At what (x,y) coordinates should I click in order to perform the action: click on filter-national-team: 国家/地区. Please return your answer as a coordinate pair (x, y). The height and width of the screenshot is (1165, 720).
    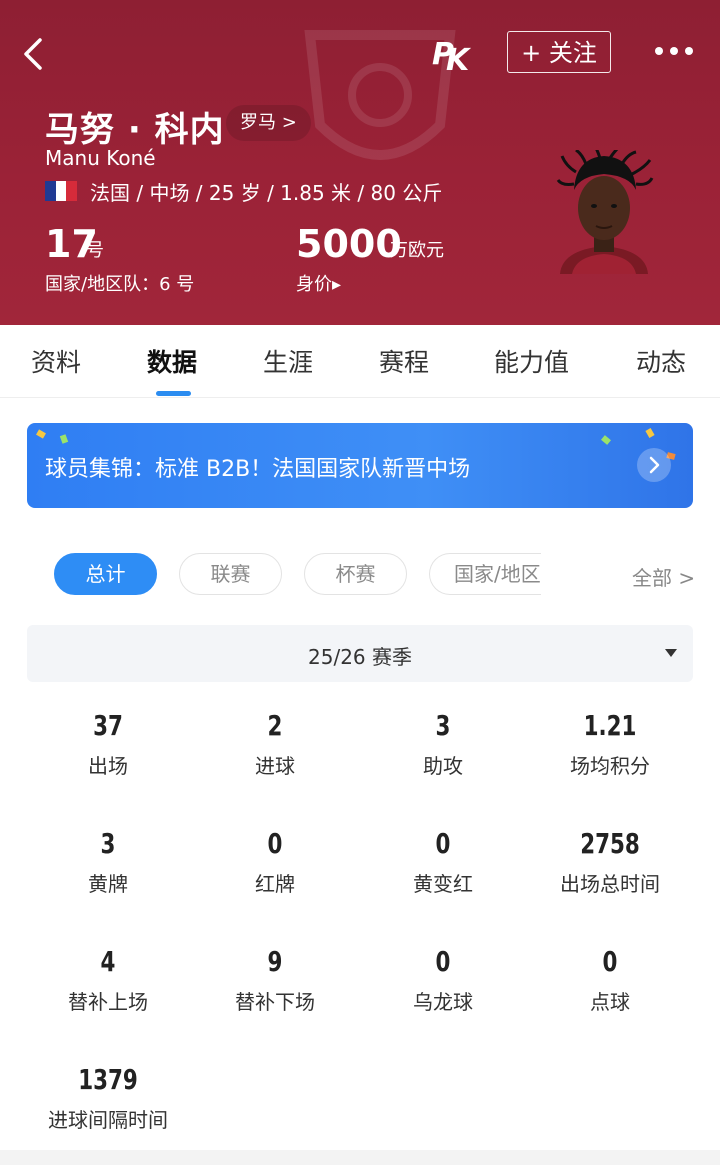
    Looking at the image, I should click on (485, 574).